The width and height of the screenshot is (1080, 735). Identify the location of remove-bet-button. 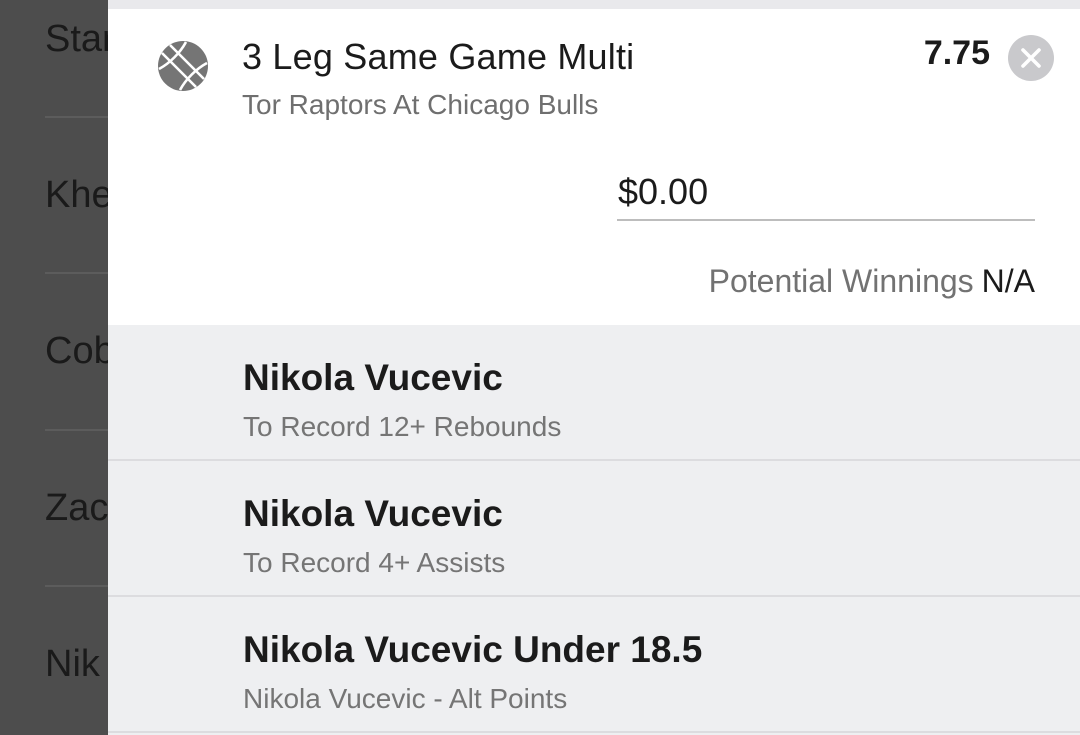
(1031, 58).